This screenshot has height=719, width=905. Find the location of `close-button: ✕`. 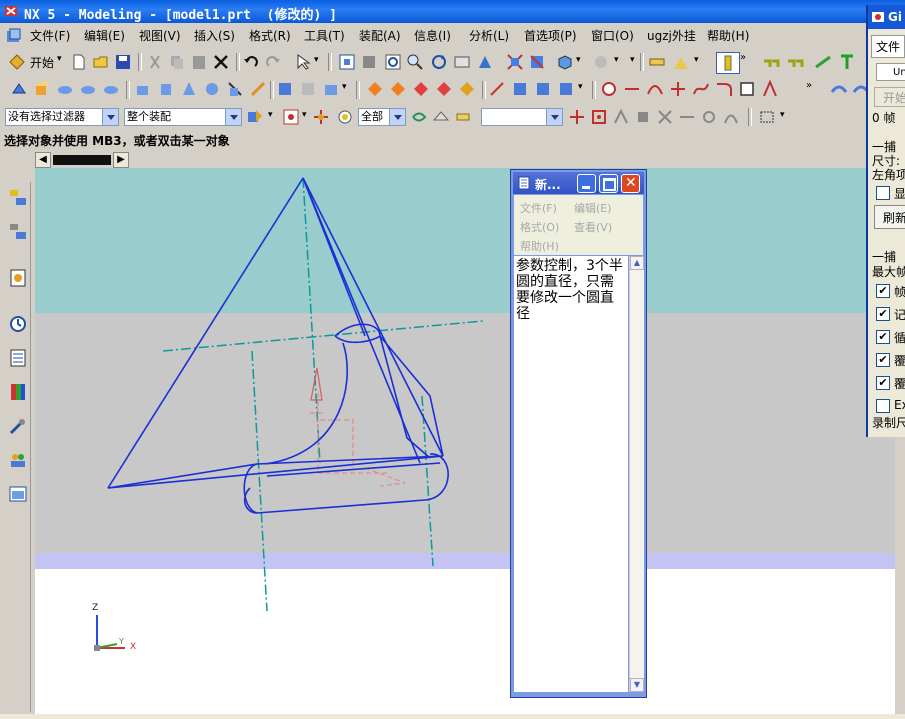

close-button: ✕ is located at coordinates (630, 183).